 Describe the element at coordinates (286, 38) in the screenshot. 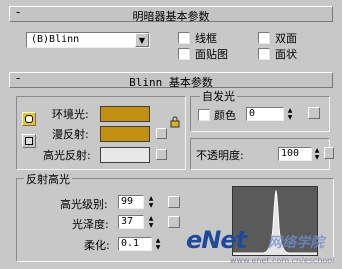

I see `two-sided-label: 双面` at that location.